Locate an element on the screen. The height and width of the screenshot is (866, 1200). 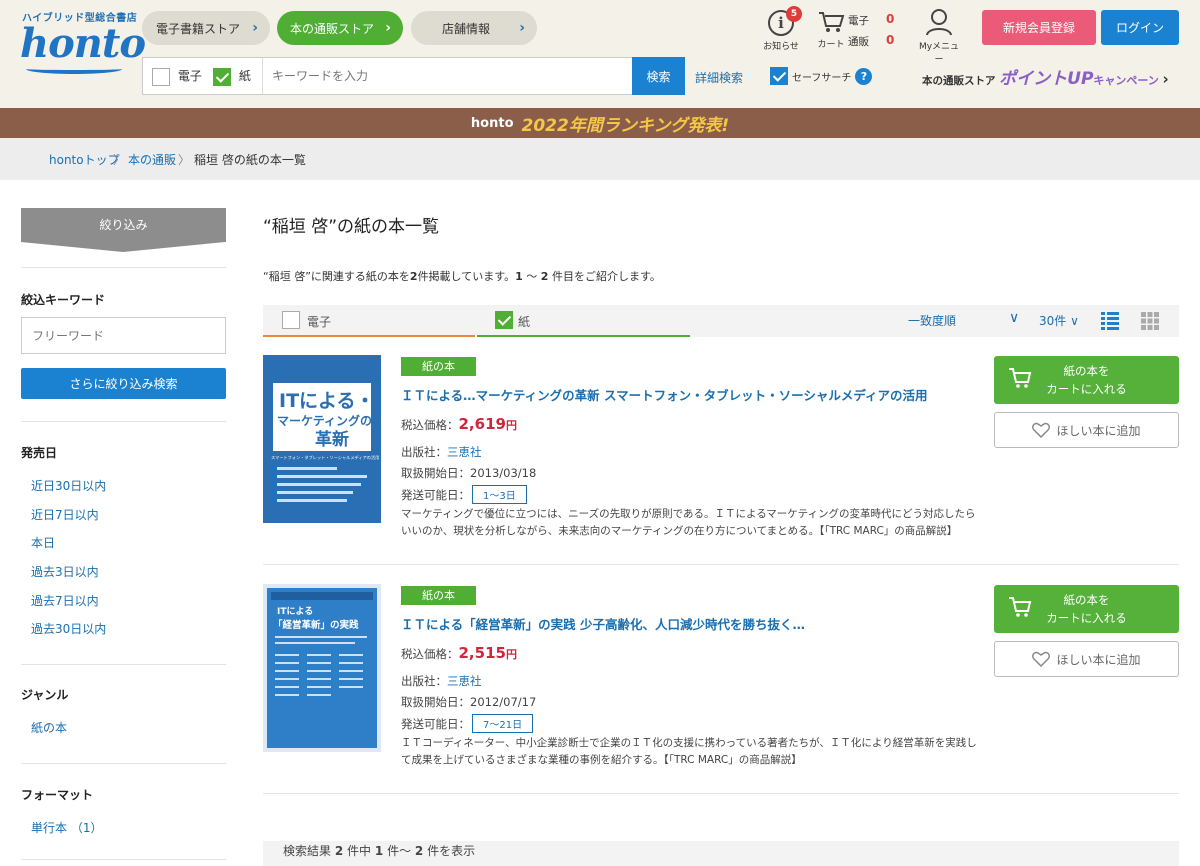
date-filter-link: 過去30日以内 is located at coordinates (68, 628).